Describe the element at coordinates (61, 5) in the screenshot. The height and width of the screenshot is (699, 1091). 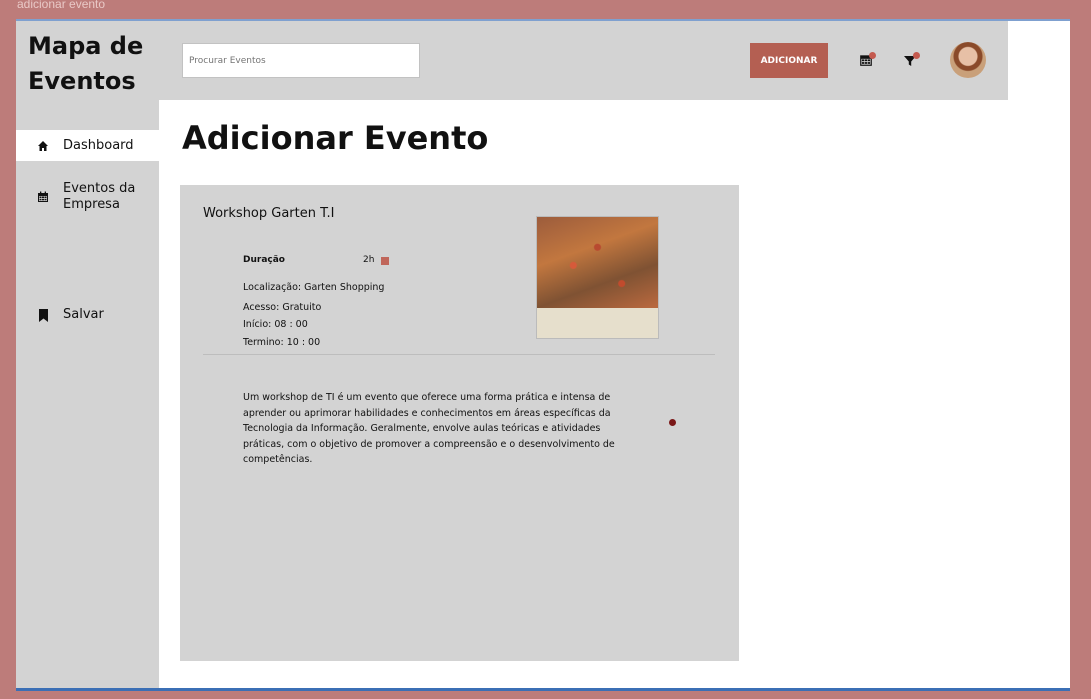
I see `window-title: adicionar evento` at that location.